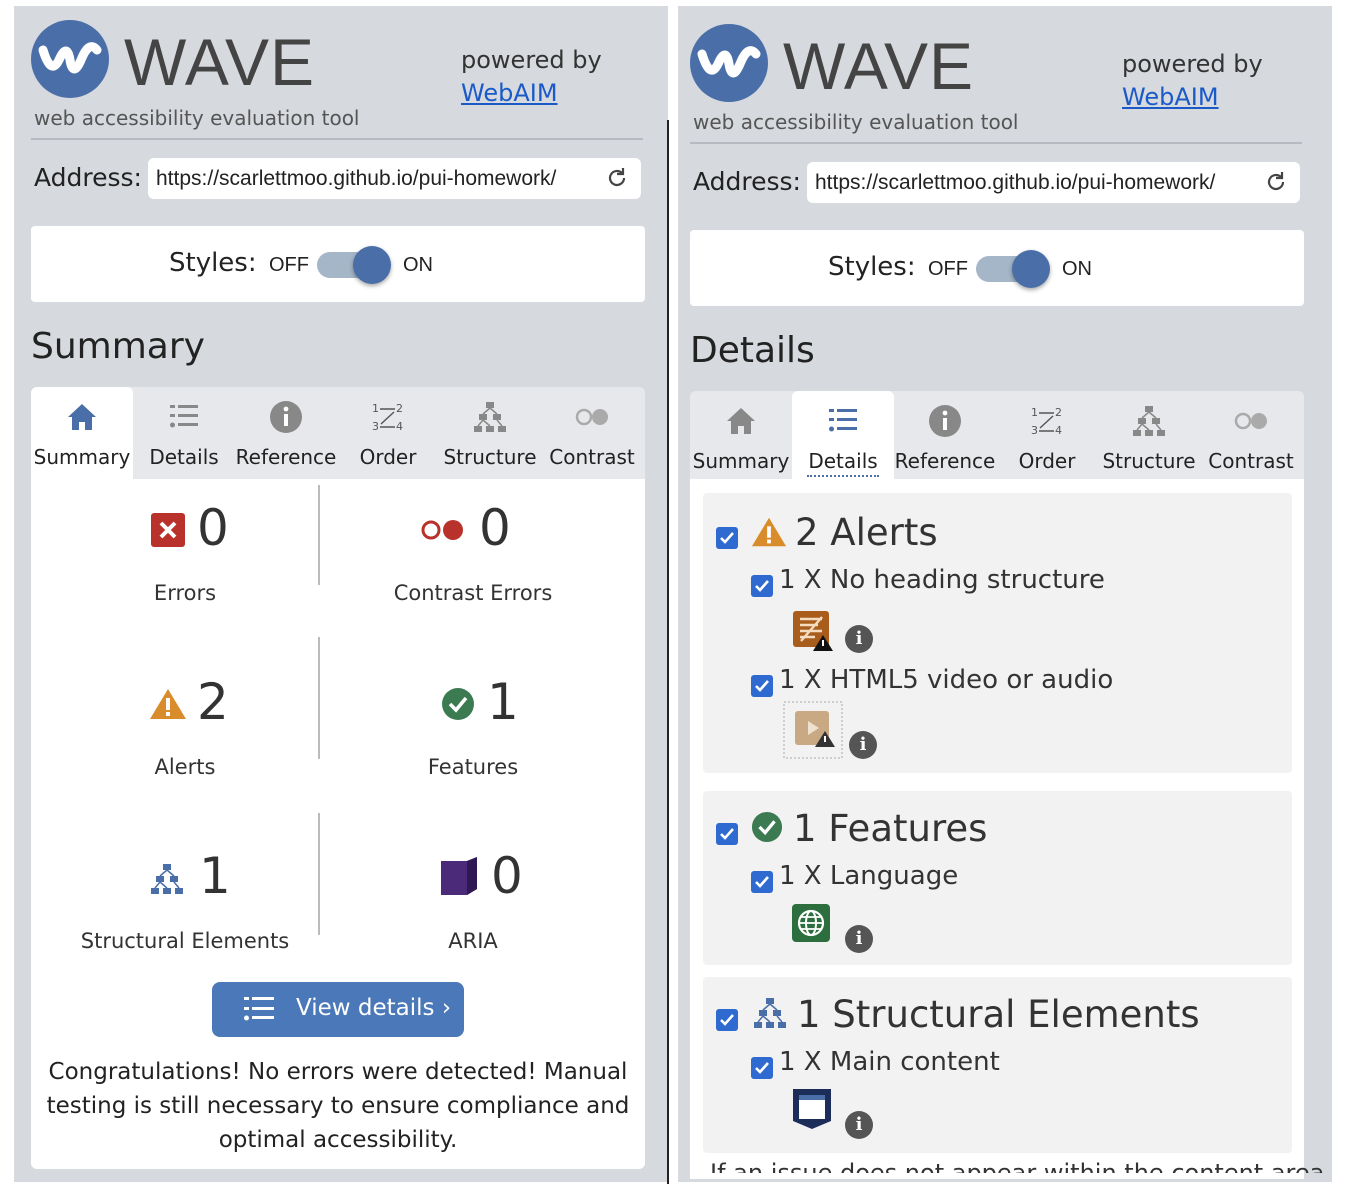  What do you see at coordinates (812, 1109) in the screenshot?
I see `main-content-icon` at bounding box center [812, 1109].